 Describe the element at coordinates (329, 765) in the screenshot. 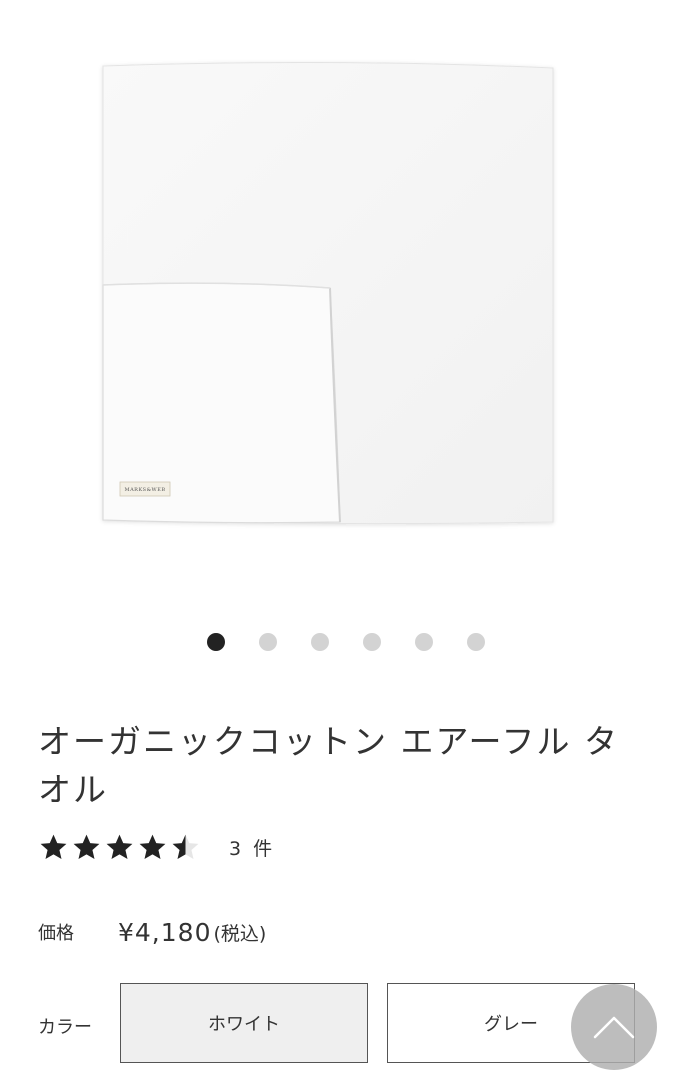

I see `product-title: オーガニックコットン エアーフル タオル` at that location.